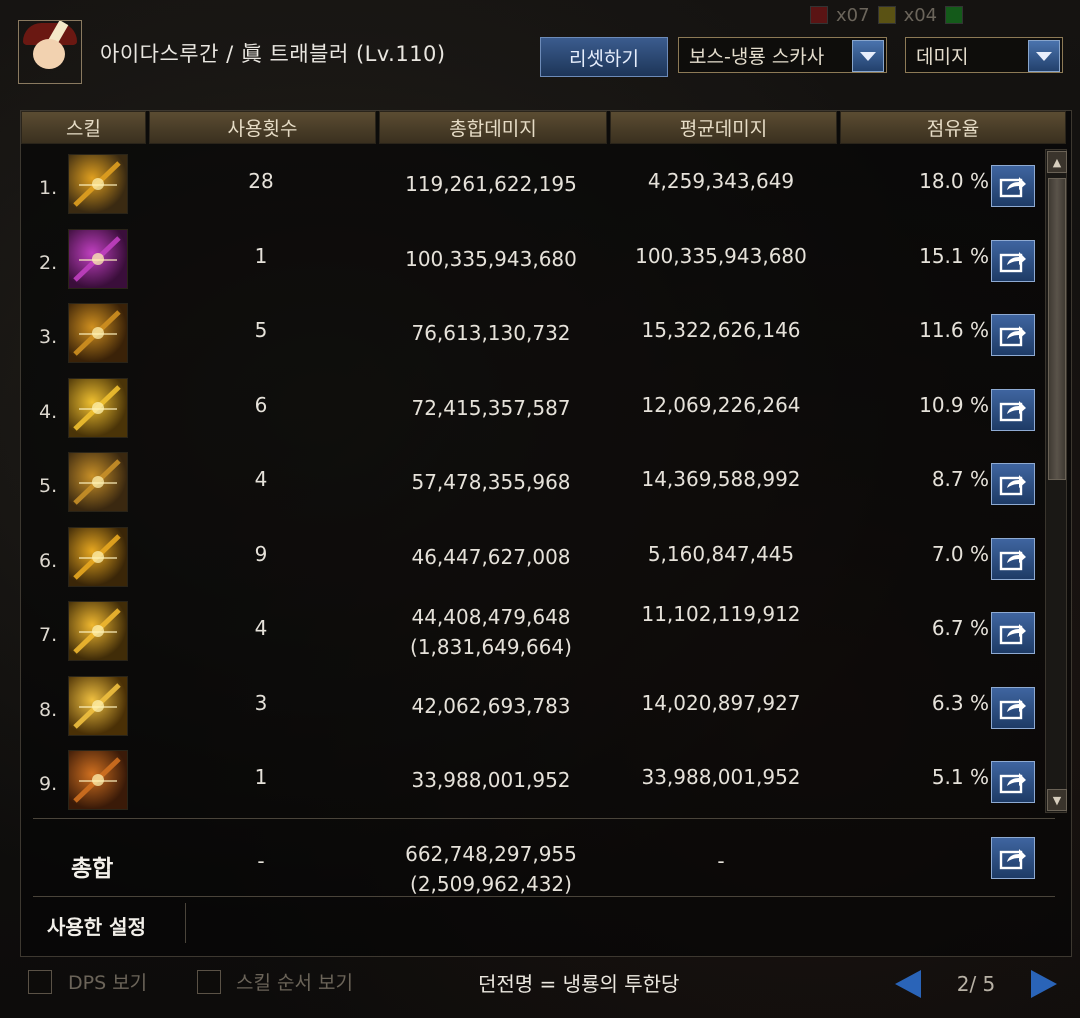  What do you see at coordinates (723, 127) in the screenshot?
I see `col-average: 평균데미지` at bounding box center [723, 127].